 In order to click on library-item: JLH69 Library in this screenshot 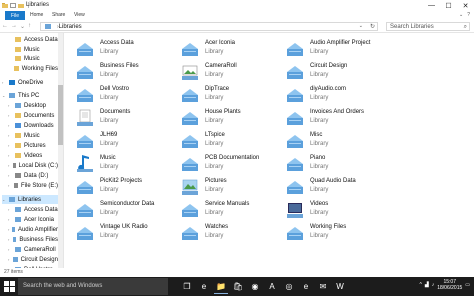, I will do `click(125, 140)`.